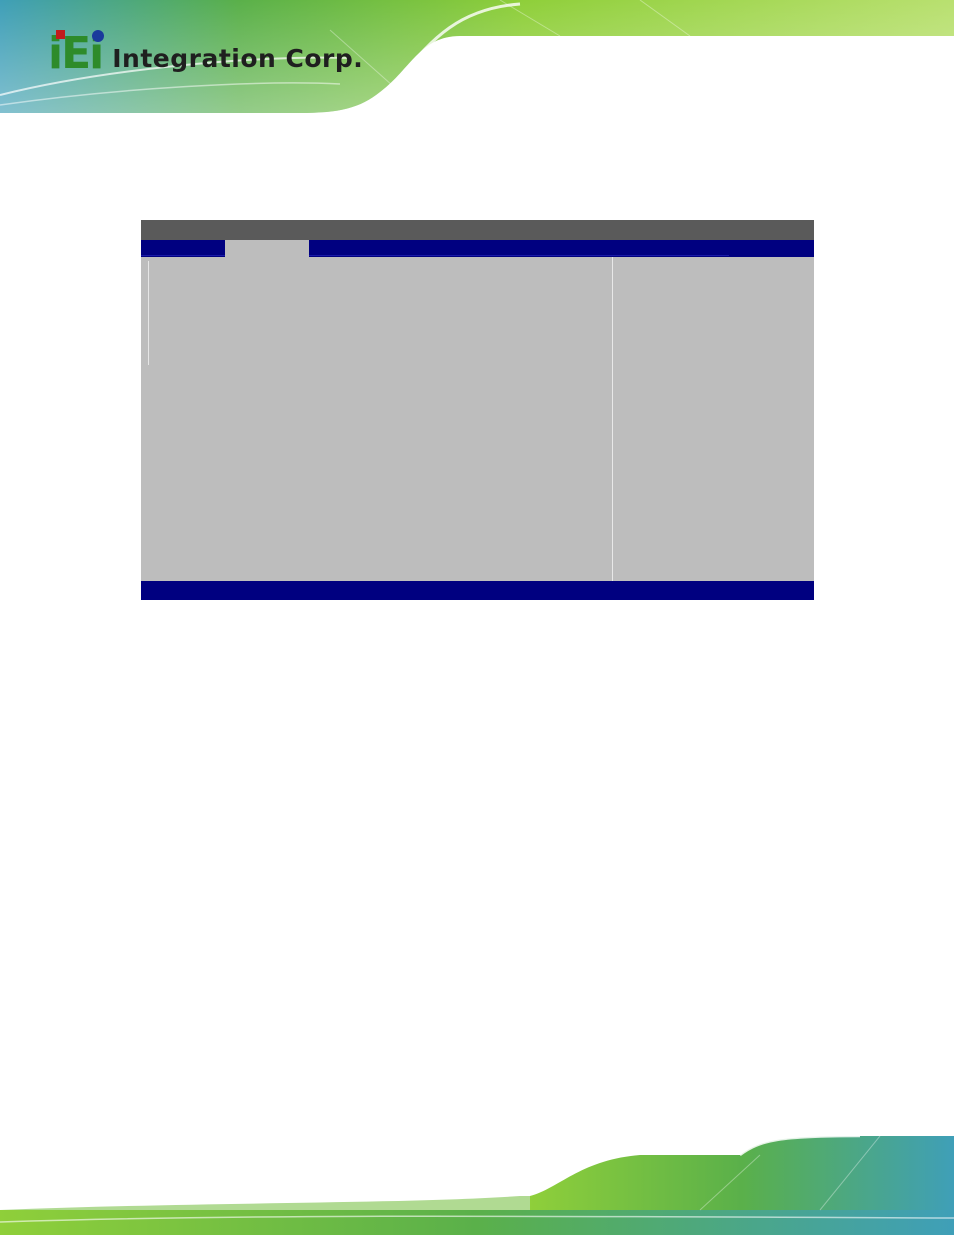 The image size is (954, 1240). What do you see at coordinates (267, 248) in the screenshot?
I see `bios-tab-2-active` at bounding box center [267, 248].